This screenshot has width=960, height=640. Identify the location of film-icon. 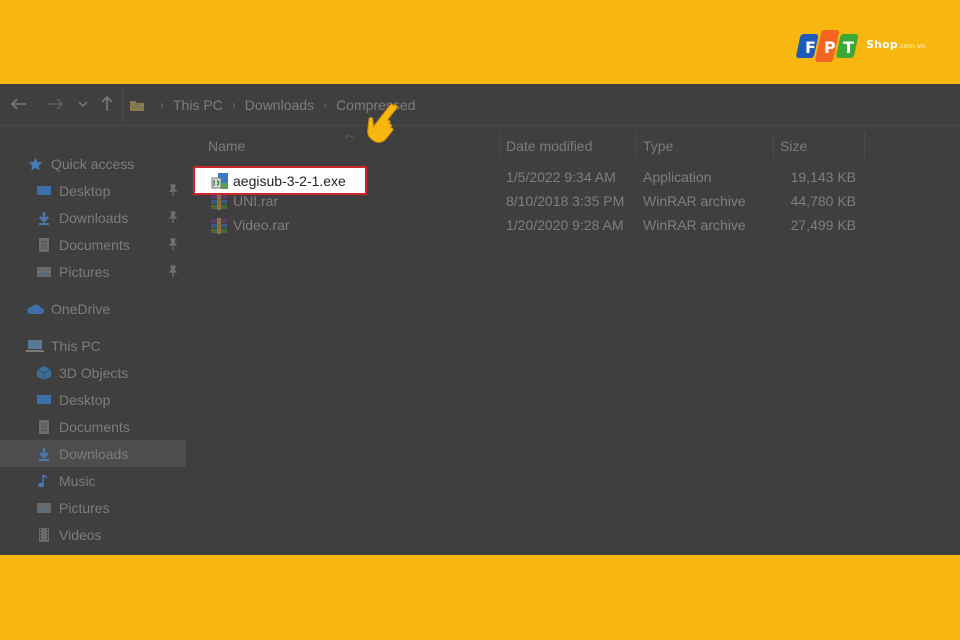
(44, 534).